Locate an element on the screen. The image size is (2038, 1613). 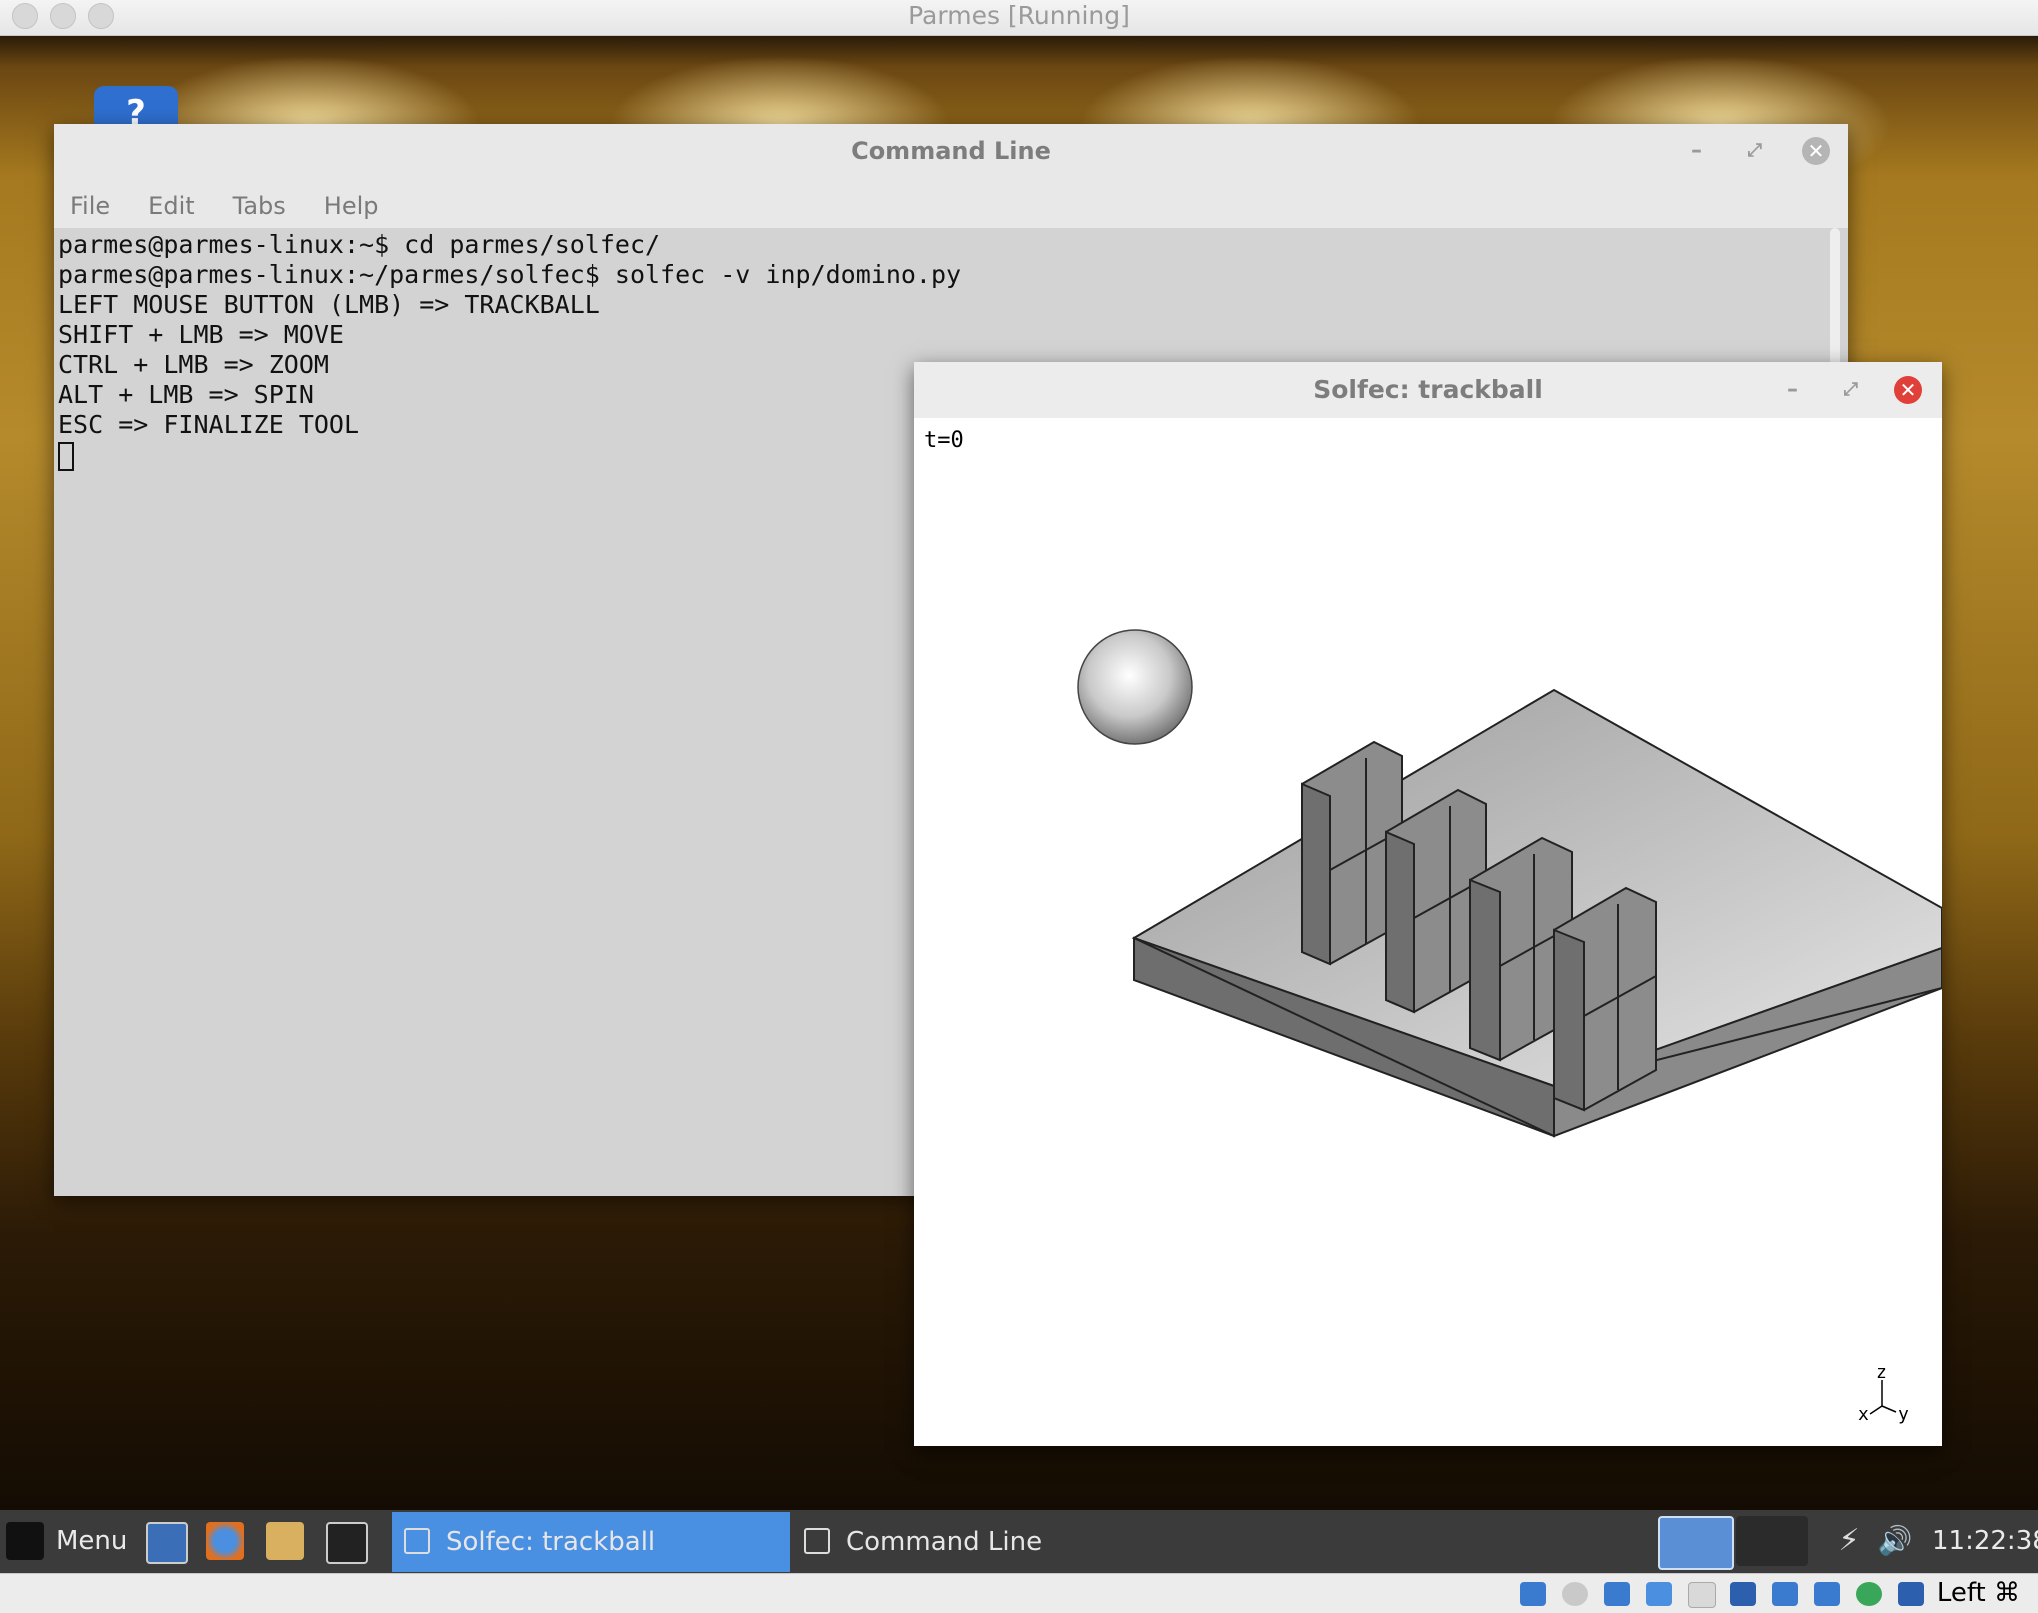
task-label: Command Line is located at coordinates (944, 1542).